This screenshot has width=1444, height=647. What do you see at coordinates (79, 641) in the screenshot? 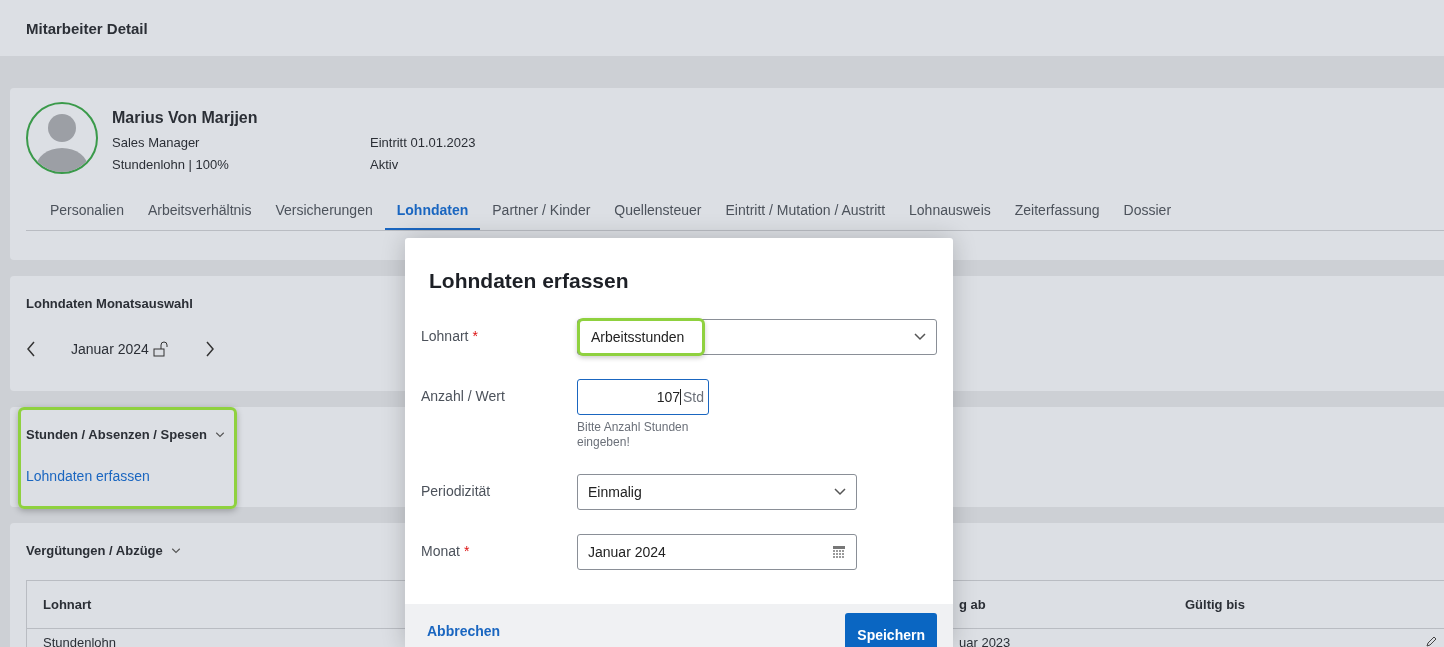
I see `table-cell: Stundenlohn` at bounding box center [79, 641].